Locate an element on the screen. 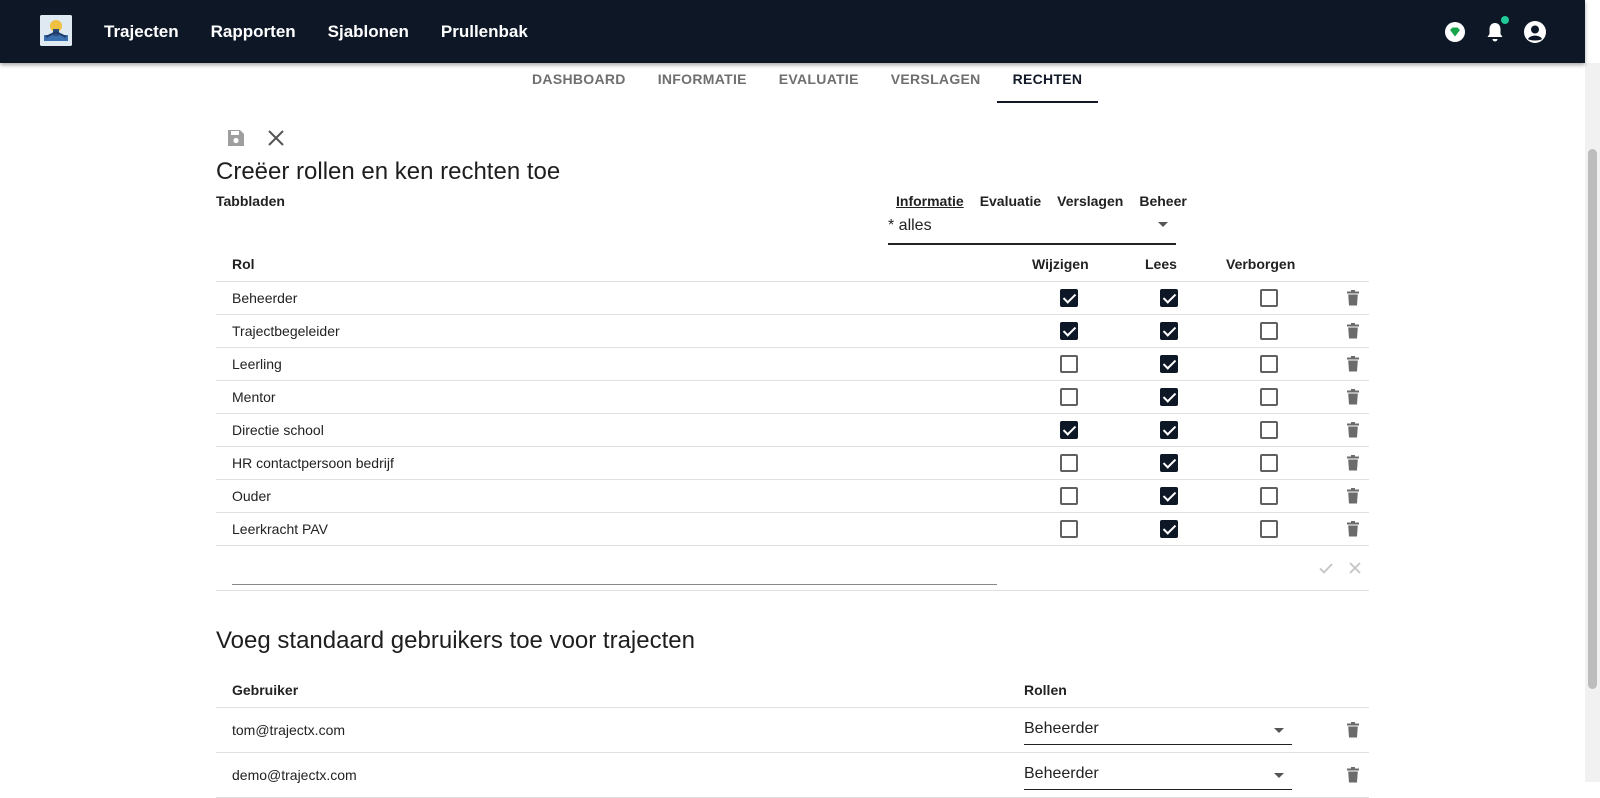 Image resolution: width=1600 pixels, height=798 pixels. user-row: tom@trajectx.com Beheerder is located at coordinates (792, 730).